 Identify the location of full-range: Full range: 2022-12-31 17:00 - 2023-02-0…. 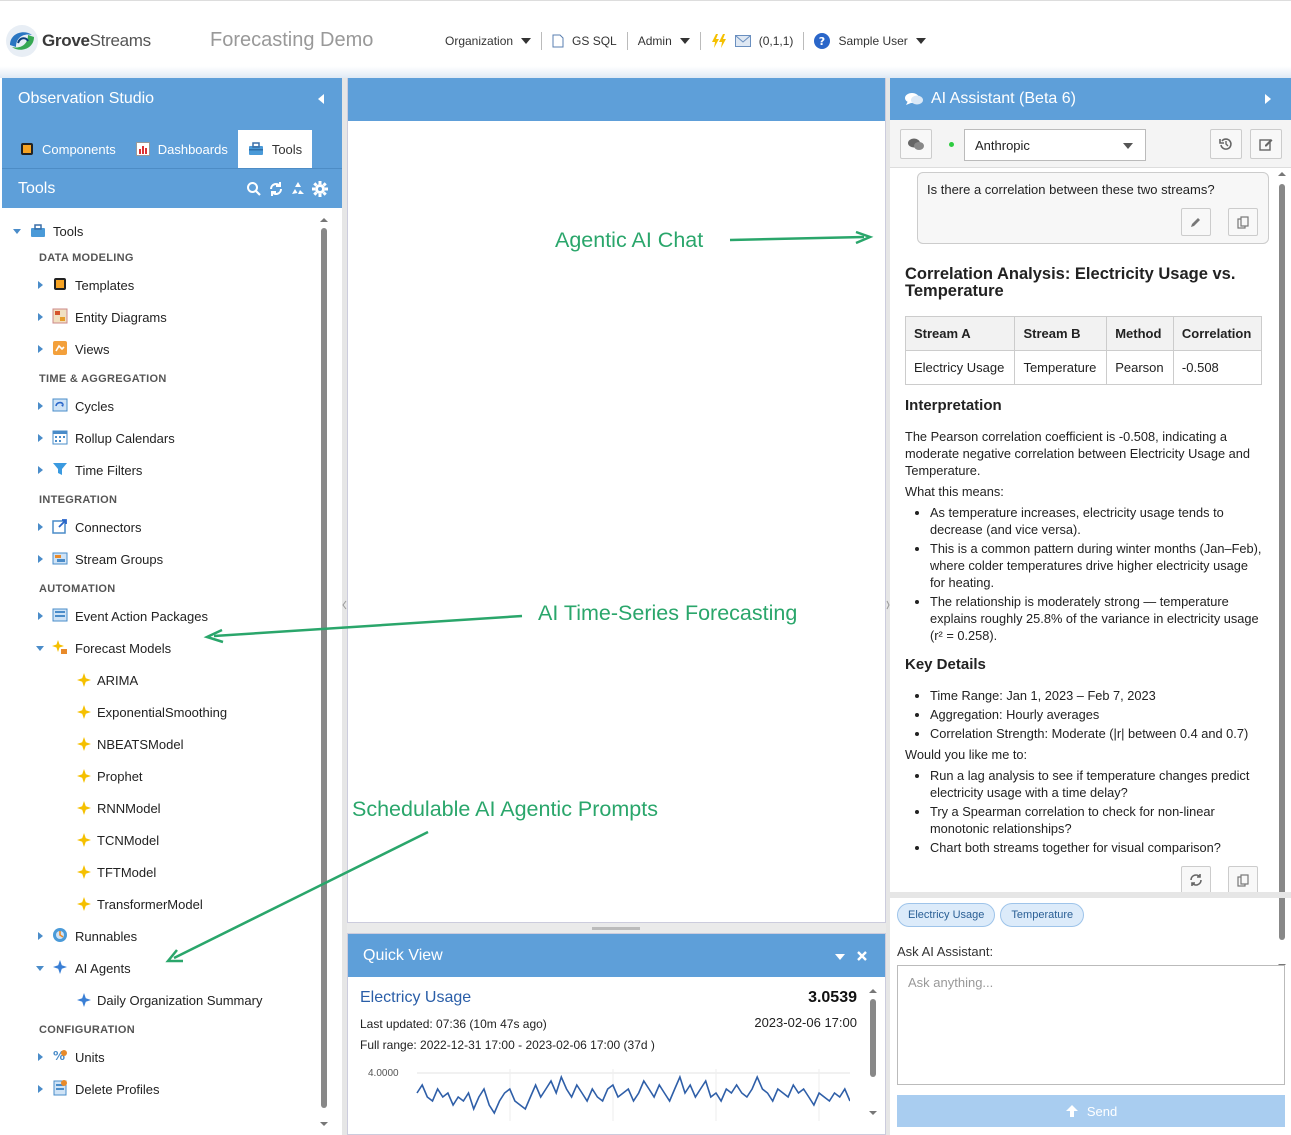
(507, 1045).